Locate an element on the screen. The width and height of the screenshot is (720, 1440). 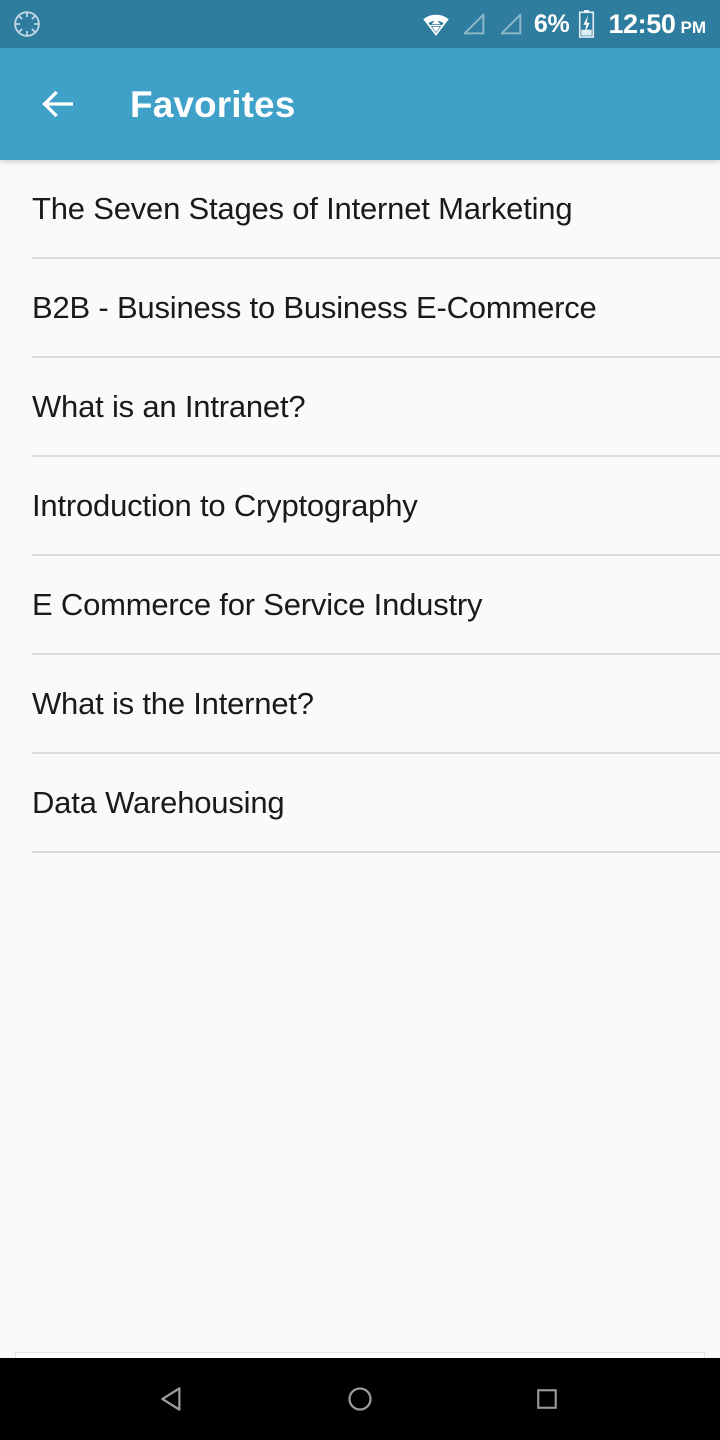
clock-time: 12:50 is located at coordinates (642, 23).